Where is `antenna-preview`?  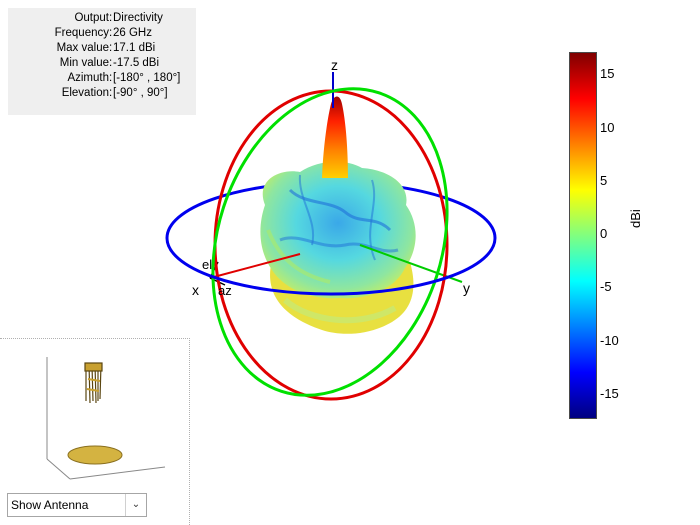
antenna-preview is located at coordinates (106, 418).